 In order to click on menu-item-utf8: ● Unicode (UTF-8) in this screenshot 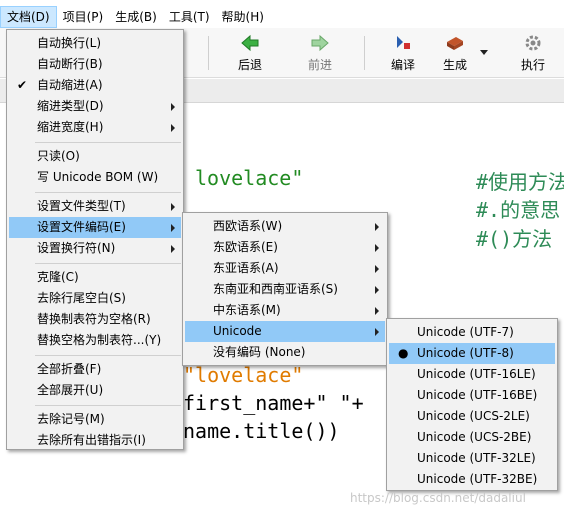, I will do `click(472, 353)`.